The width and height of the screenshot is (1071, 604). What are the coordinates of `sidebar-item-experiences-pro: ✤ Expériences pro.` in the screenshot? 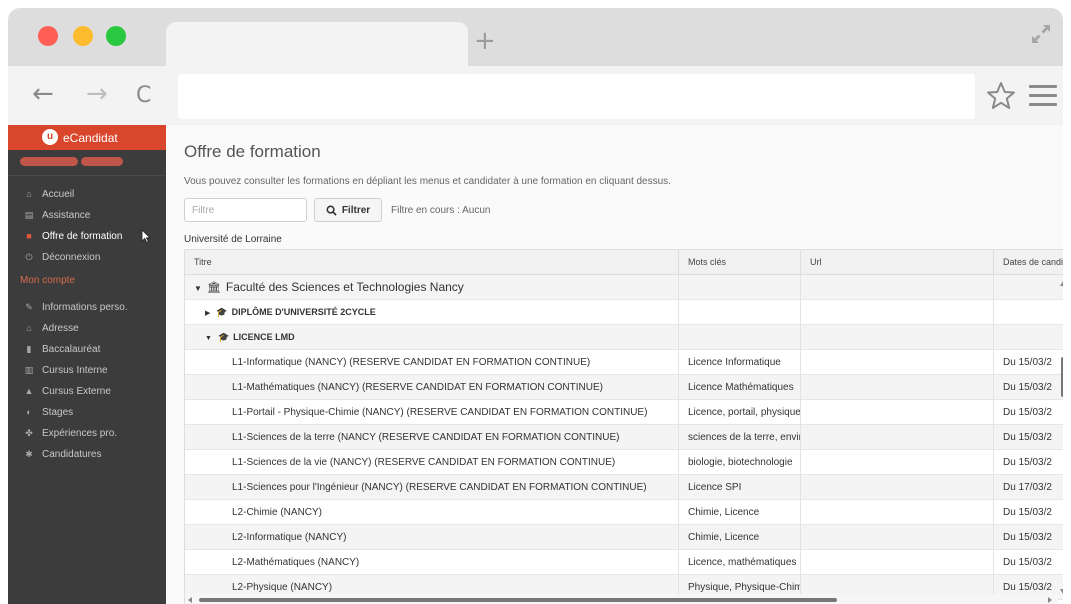 It's located at (87, 433).